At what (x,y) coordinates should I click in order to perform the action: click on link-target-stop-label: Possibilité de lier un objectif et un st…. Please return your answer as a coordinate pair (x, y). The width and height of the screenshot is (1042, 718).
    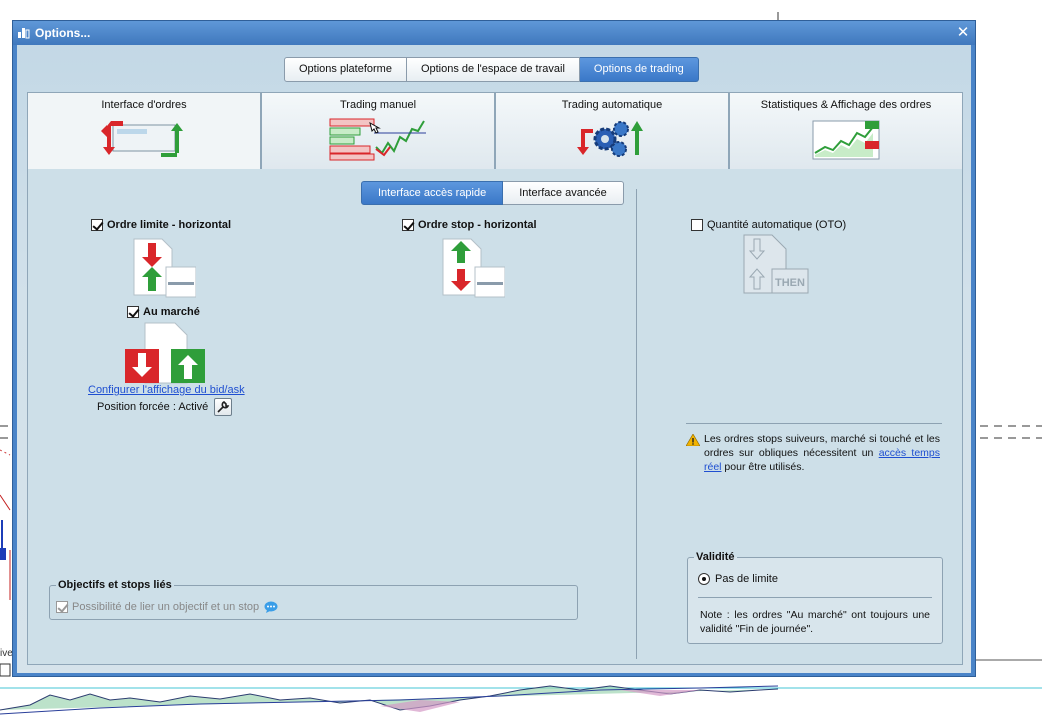
    Looking at the image, I should click on (166, 607).